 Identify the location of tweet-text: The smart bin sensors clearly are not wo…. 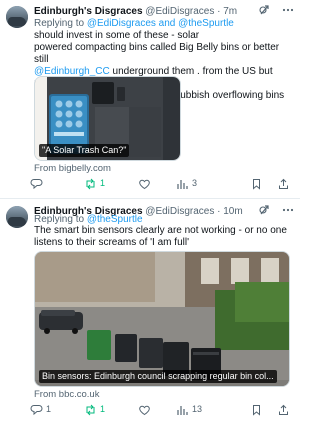
(160, 236).